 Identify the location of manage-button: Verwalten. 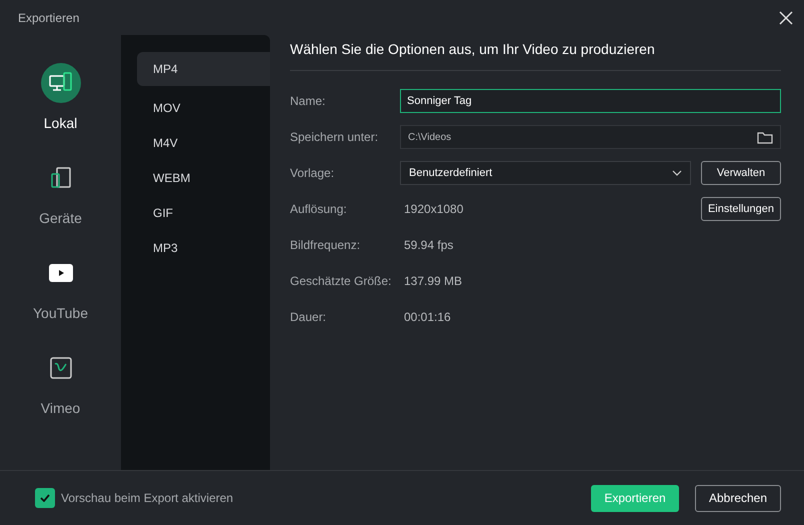
(741, 173).